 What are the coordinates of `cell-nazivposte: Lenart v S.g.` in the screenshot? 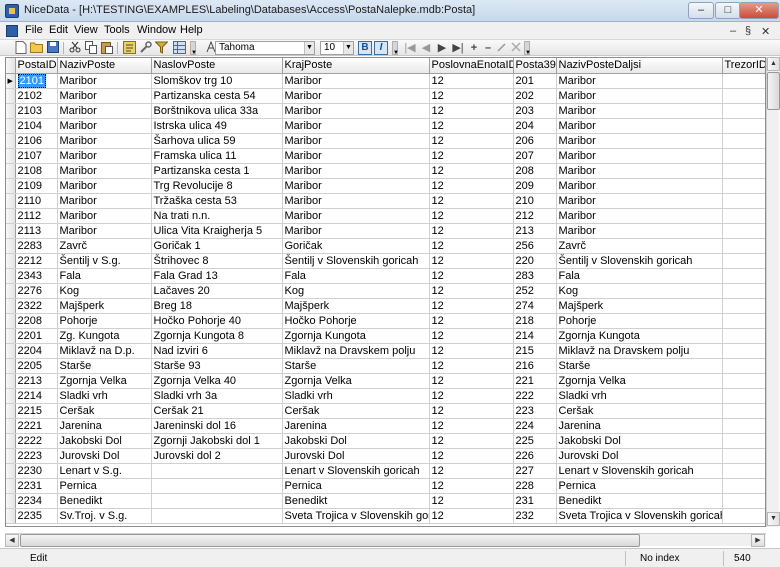 It's located at (104, 471).